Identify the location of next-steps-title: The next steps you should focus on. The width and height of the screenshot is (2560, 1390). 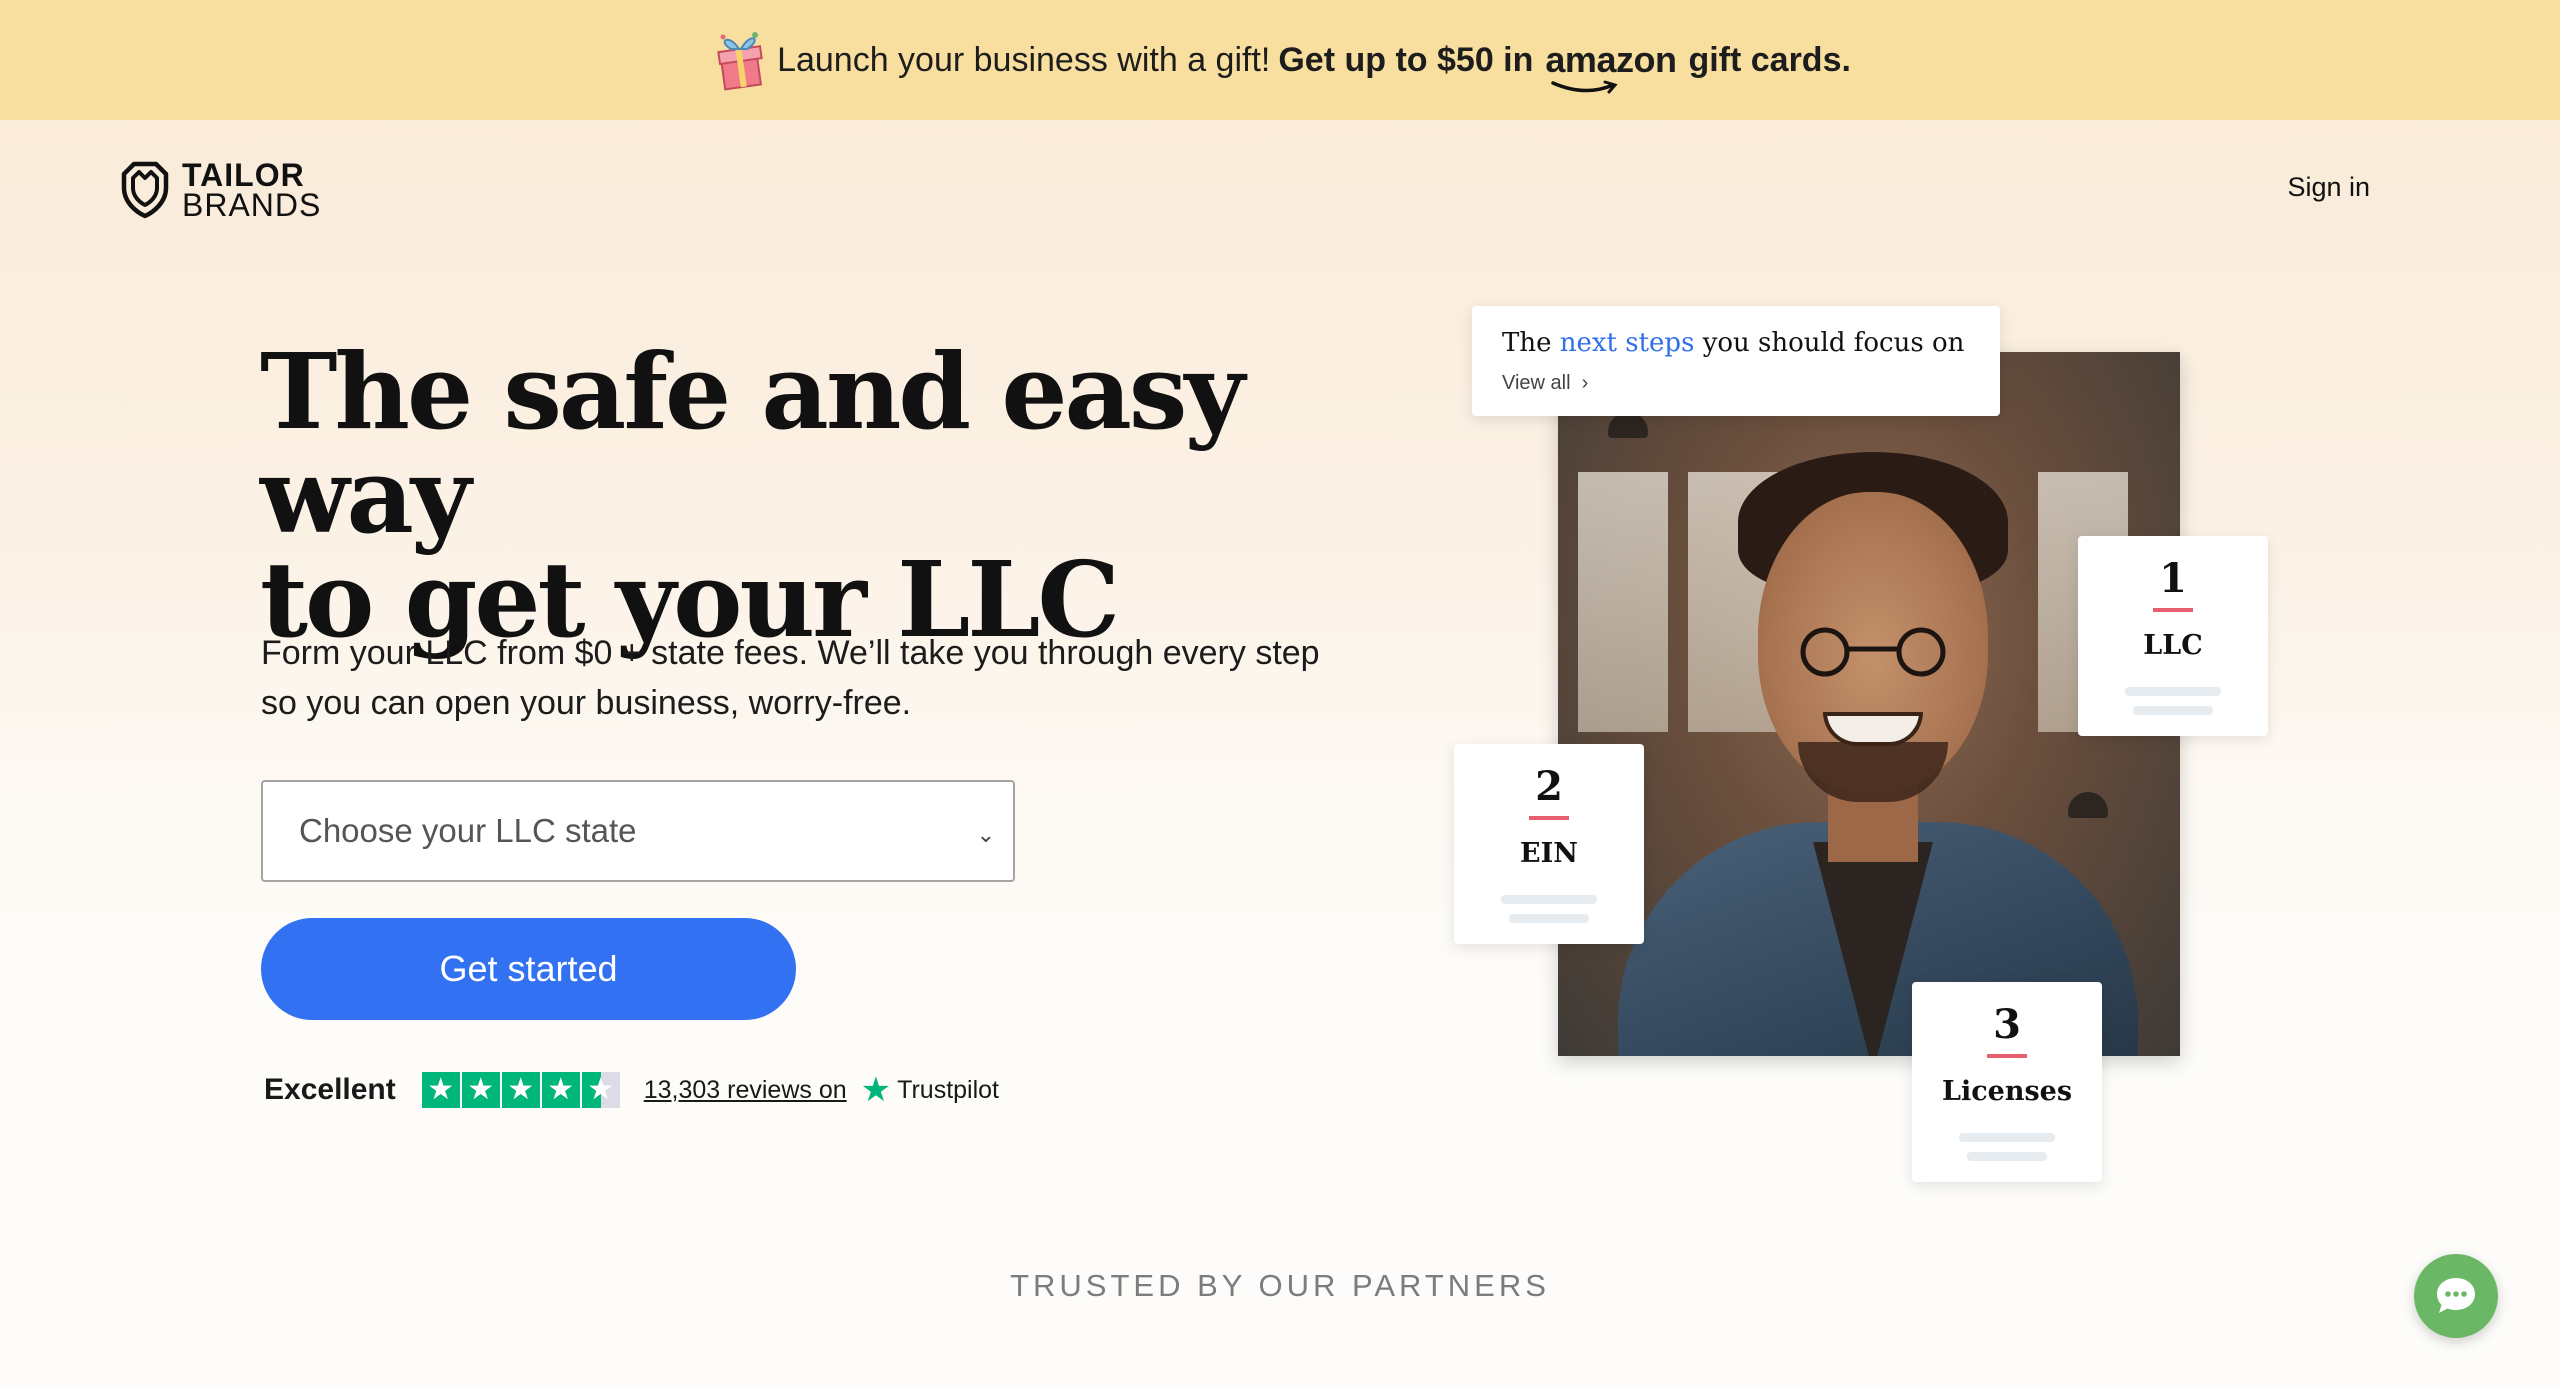
(1736, 343).